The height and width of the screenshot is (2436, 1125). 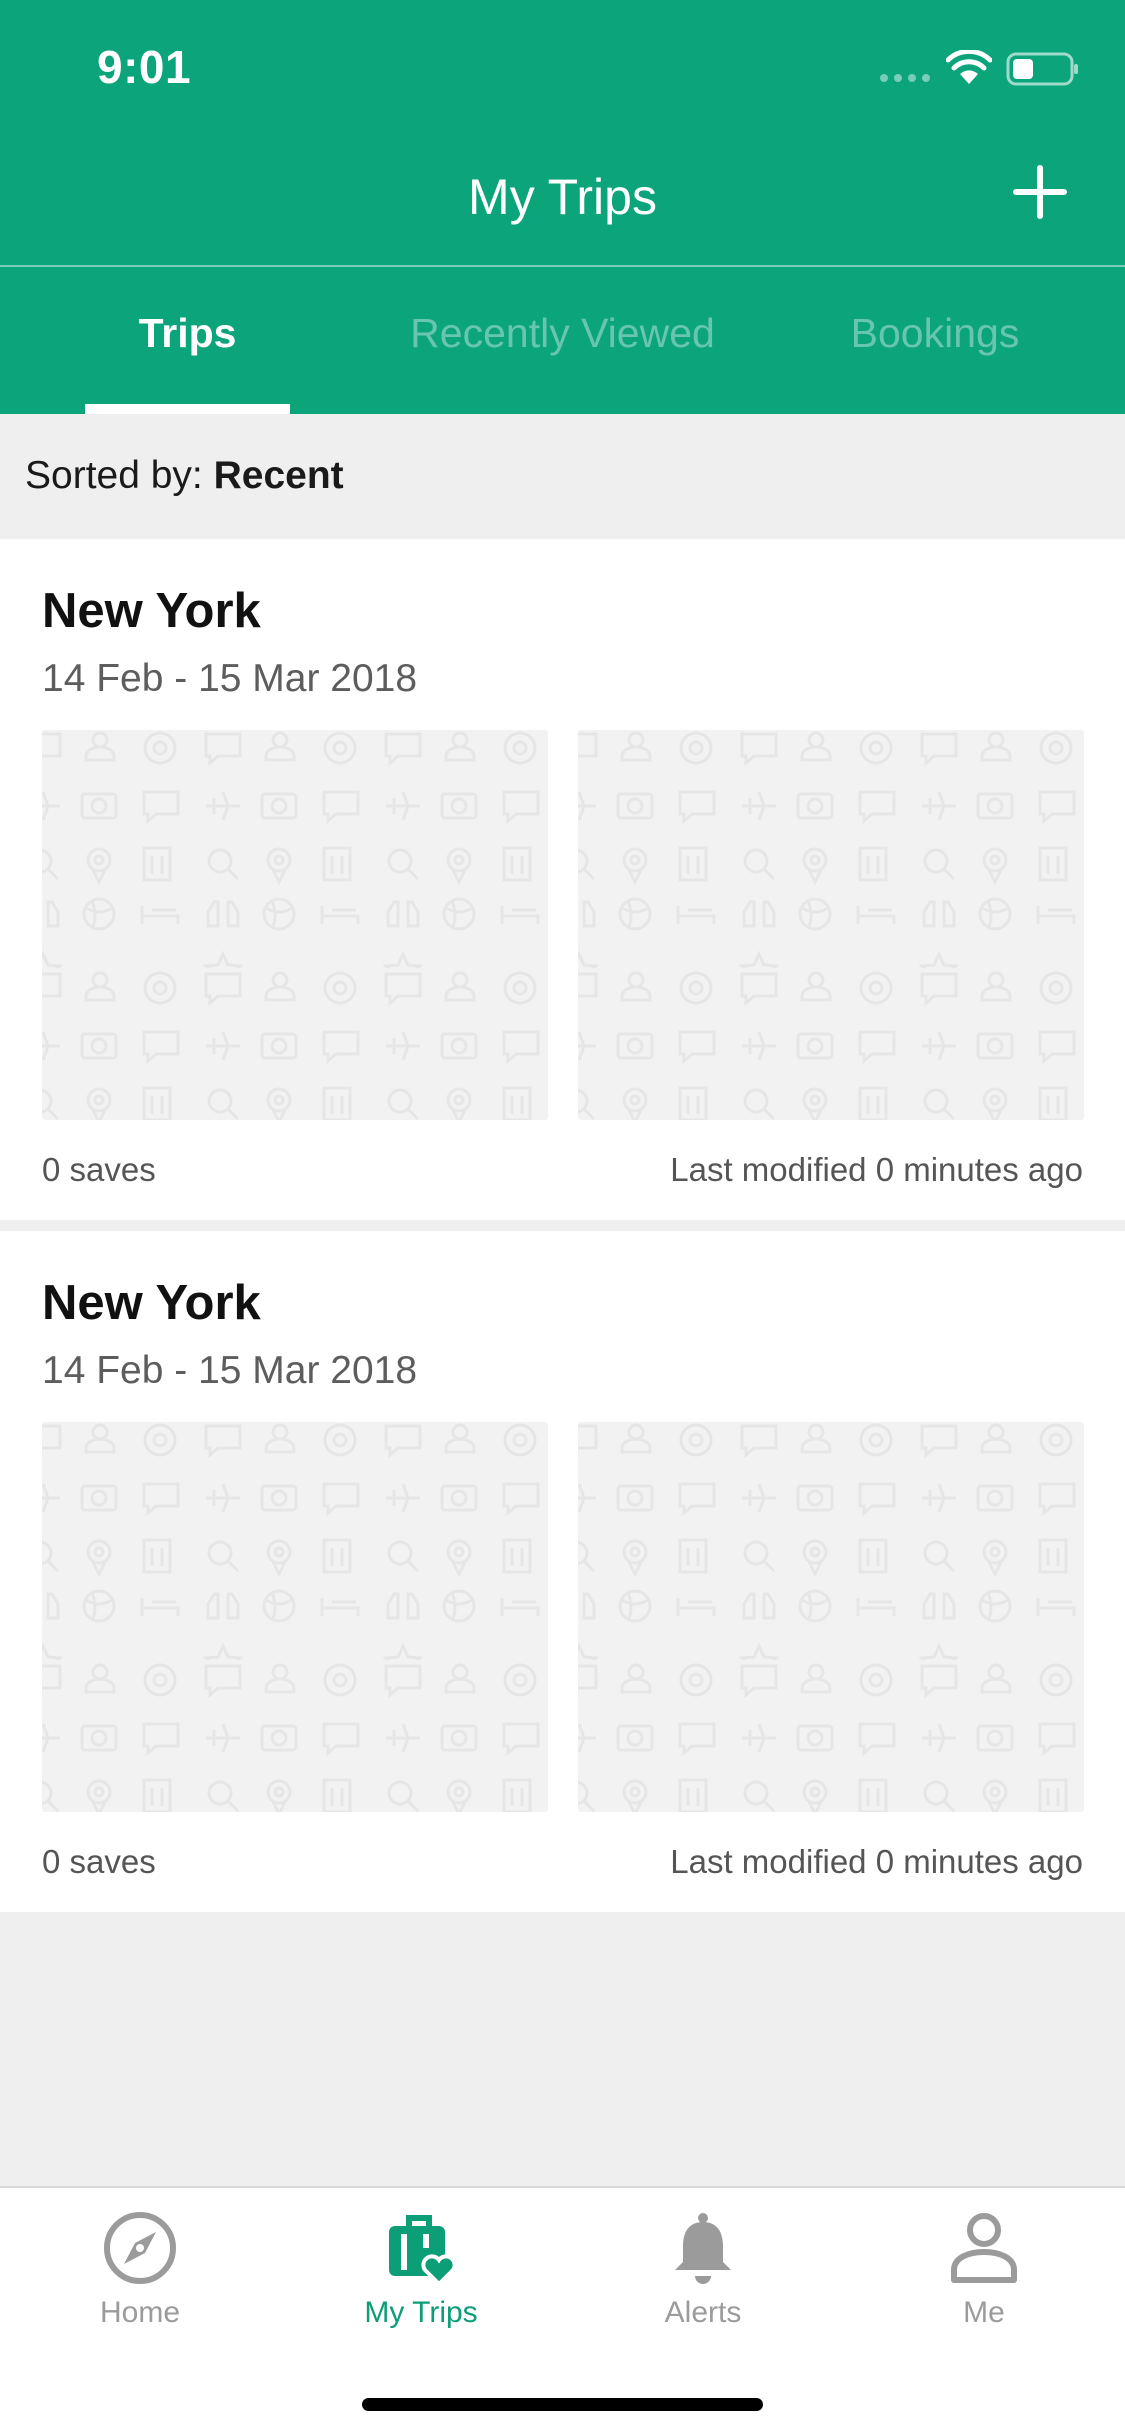 What do you see at coordinates (969, 67) in the screenshot?
I see `wifi-icon` at bounding box center [969, 67].